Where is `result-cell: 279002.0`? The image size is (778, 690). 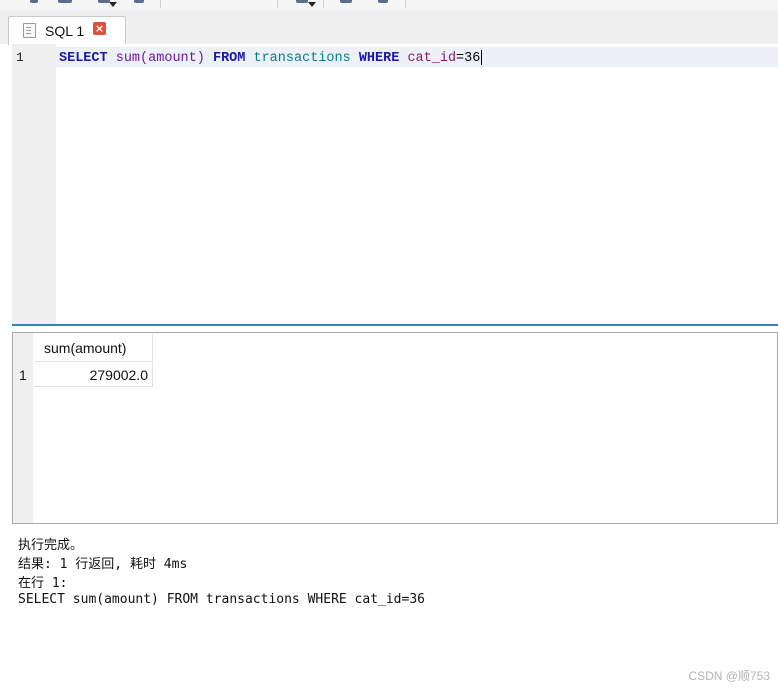 result-cell: 279002.0 is located at coordinates (93, 375).